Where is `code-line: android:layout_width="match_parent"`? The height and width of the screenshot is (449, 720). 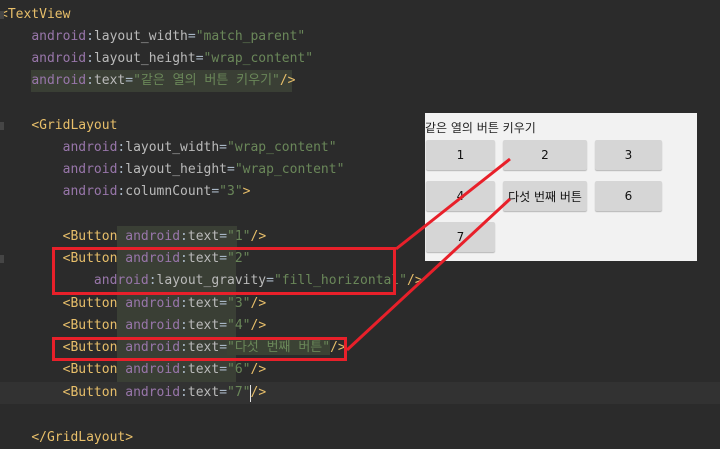
code-line: android:layout_width="match_parent" is located at coordinates (168, 36).